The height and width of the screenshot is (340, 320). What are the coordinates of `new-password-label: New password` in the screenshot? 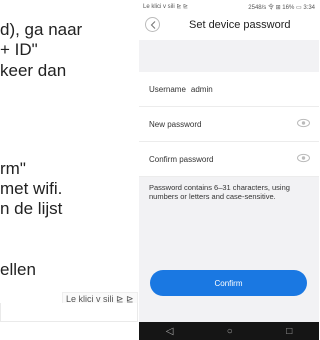 It's located at (175, 124).